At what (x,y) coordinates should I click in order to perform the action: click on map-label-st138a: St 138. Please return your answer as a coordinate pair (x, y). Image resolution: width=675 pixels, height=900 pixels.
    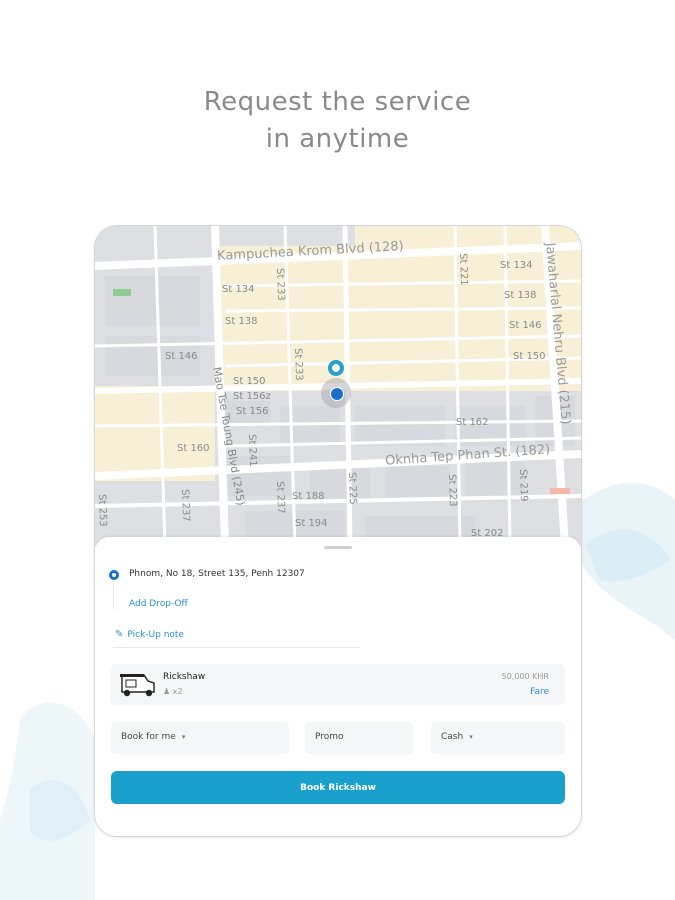
    Looking at the image, I should click on (241, 321).